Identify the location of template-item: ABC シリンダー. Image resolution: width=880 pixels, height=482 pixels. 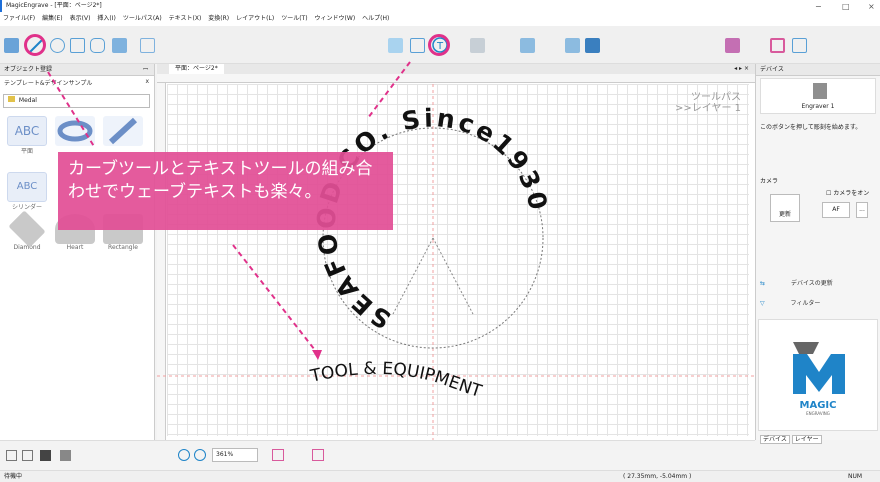
(27, 191).